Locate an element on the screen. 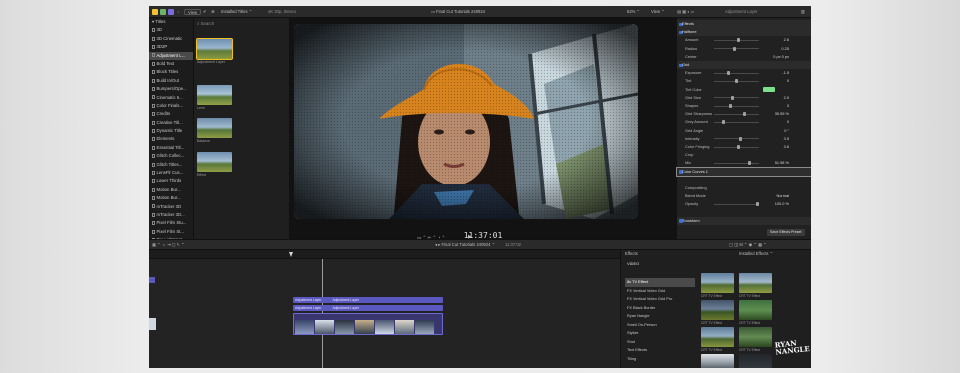 The image size is (960, 373). inspector-row-value: 2.6 is located at coordinates (776, 40).